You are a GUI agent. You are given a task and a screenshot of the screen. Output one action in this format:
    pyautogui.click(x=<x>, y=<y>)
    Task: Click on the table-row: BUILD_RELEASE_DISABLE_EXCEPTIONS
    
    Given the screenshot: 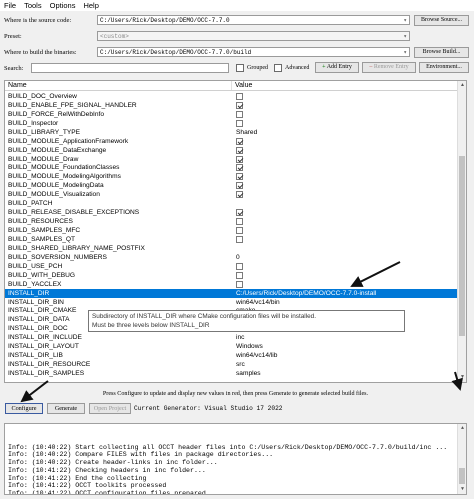 What is the action you would take?
    pyautogui.click(x=232, y=212)
    